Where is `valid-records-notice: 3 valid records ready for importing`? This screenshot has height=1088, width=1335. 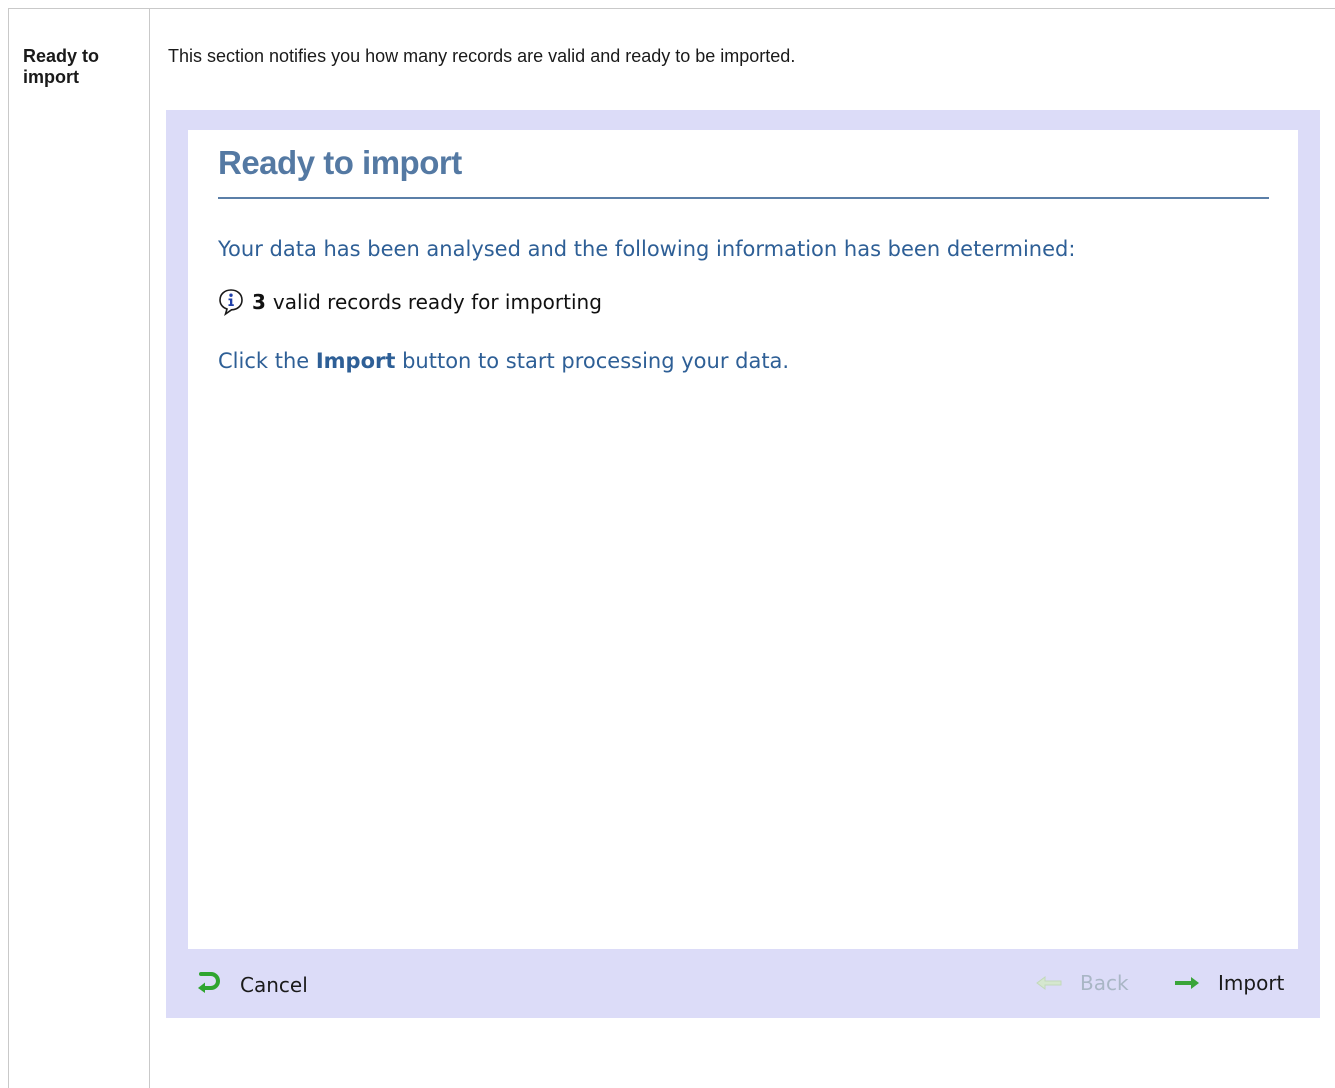
valid-records-notice: 3 valid records ready for importing is located at coordinates (410, 302).